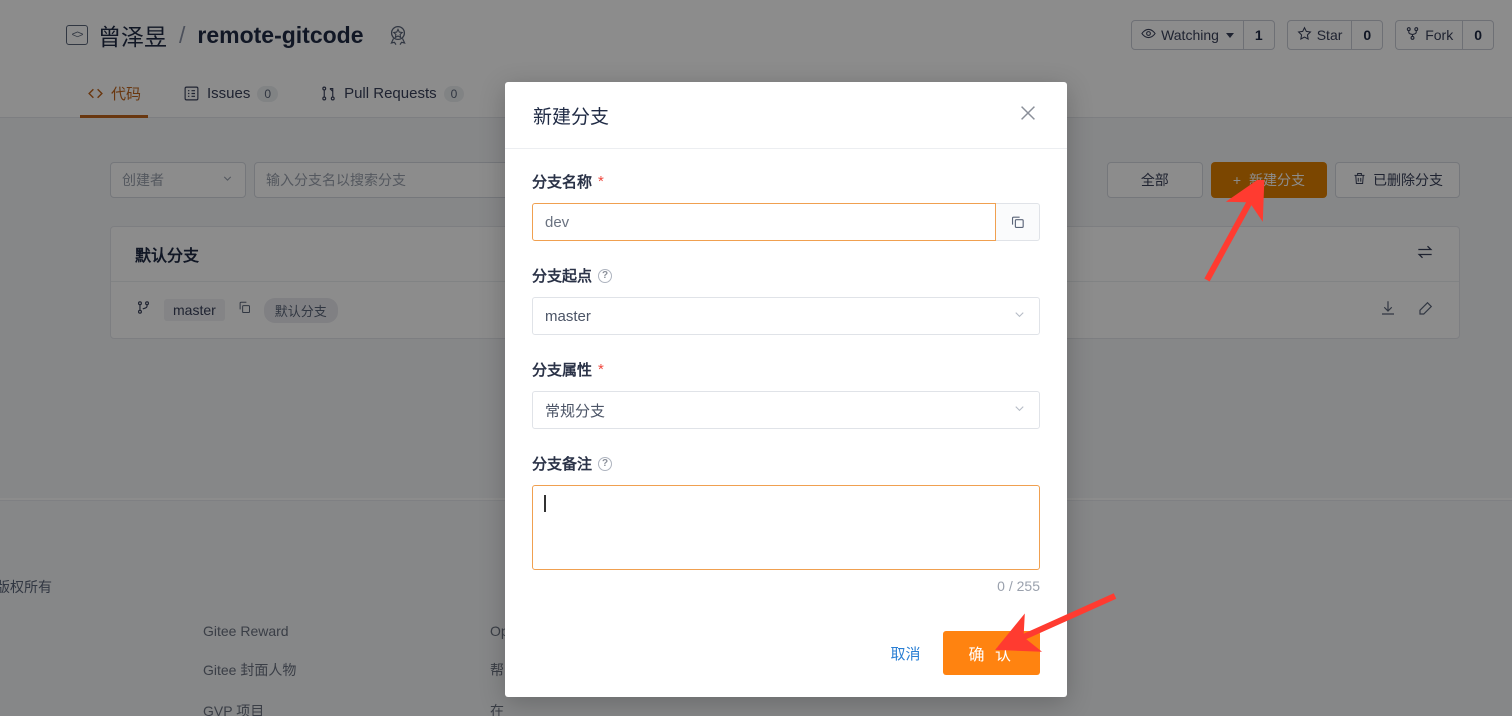  What do you see at coordinates (991, 653) in the screenshot?
I see `confirm-button: 确 认` at bounding box center [991, 653].